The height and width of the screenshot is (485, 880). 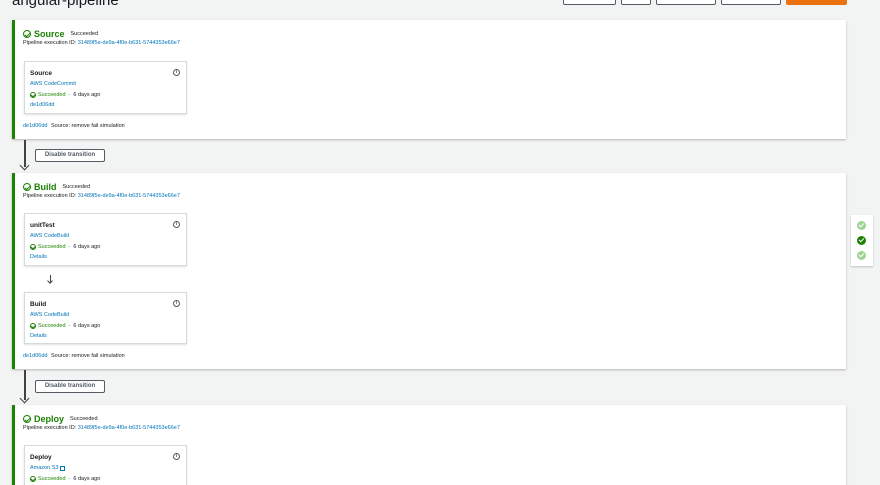 What do you see at coordinates (816, 2) in the screenshot?
I see `release-change-button` at bounding box center [816, 2].